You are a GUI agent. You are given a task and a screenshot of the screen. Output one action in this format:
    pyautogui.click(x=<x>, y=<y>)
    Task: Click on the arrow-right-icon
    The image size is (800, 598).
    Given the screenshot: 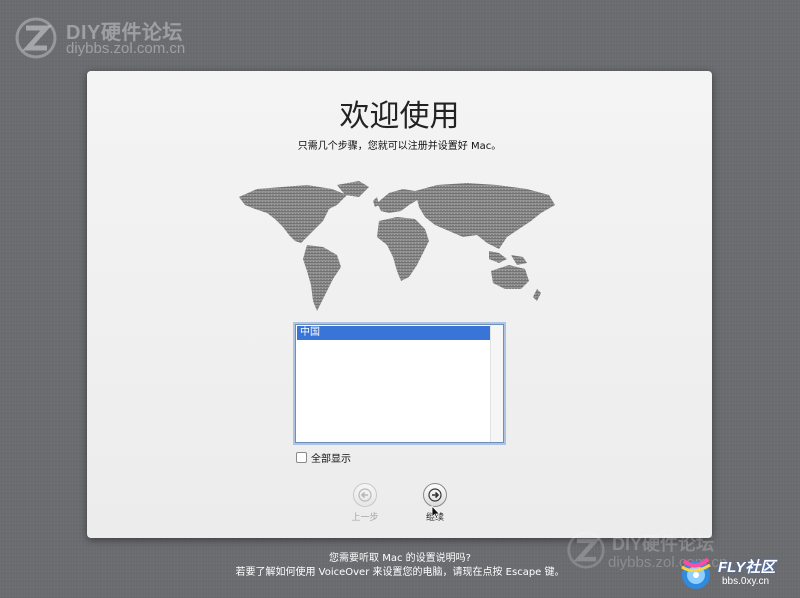 What is the action you would take?
    pyautogui.click(x=435, y=495)
    